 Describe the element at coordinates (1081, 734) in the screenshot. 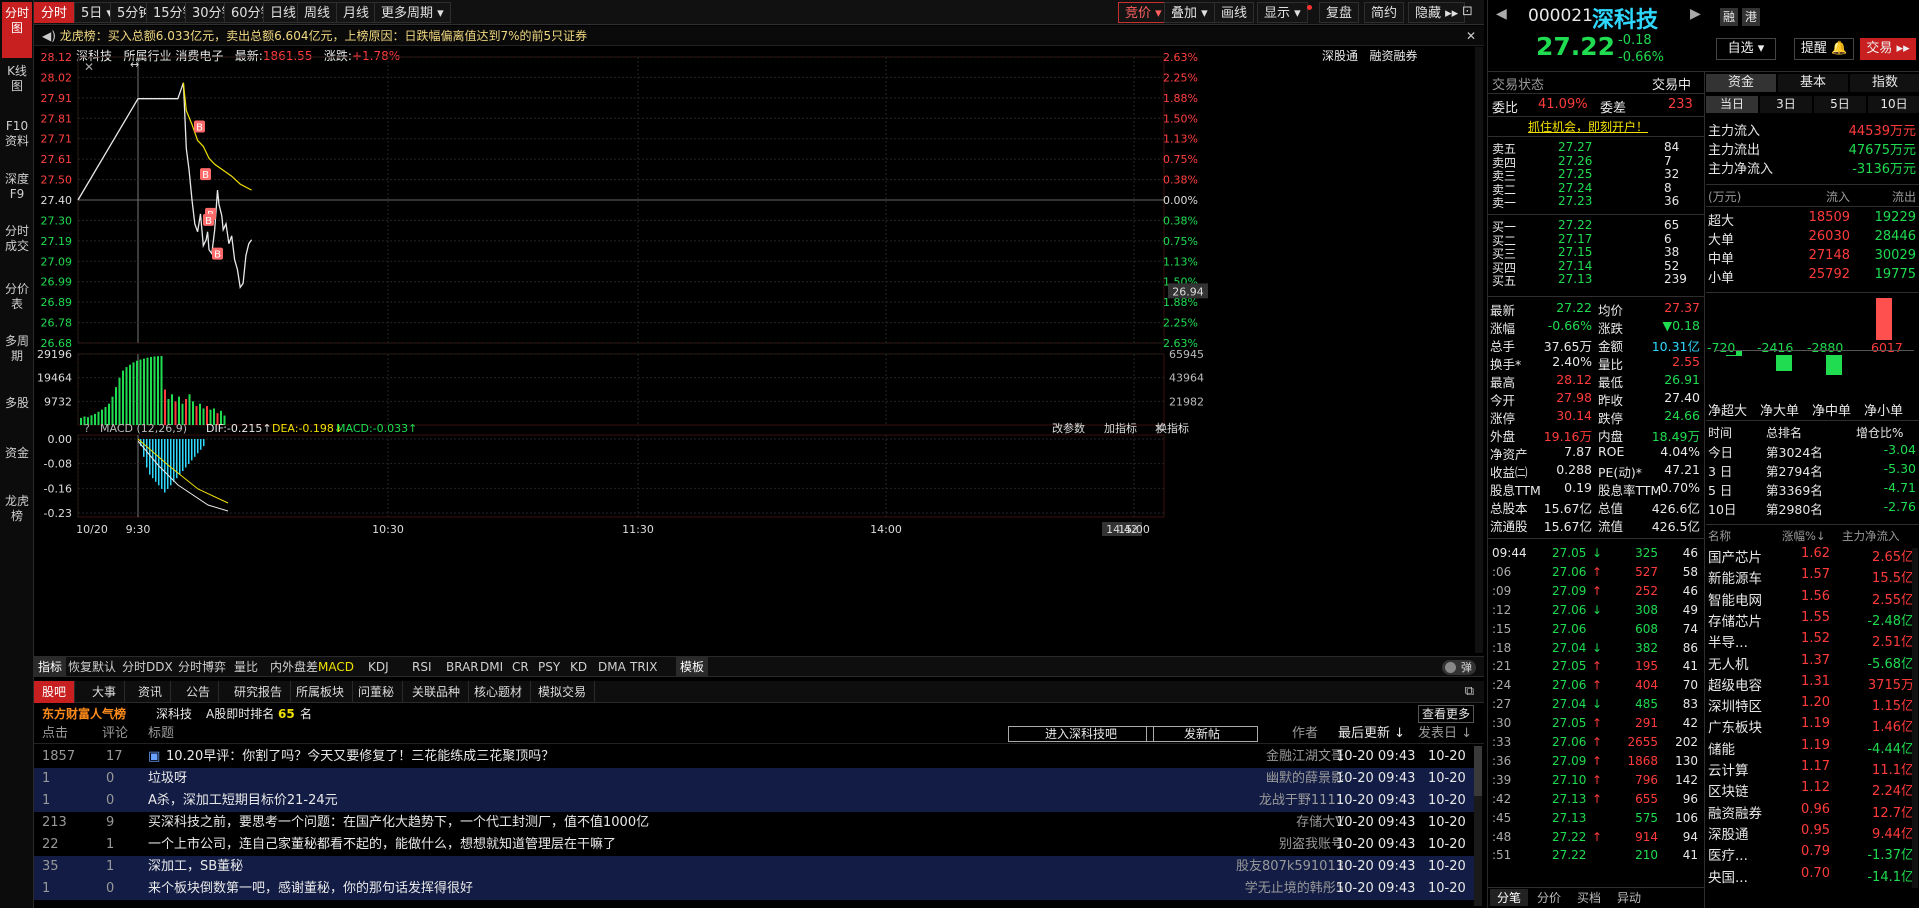

I see `enter-bar-button: 进入深科技吧` at that location.